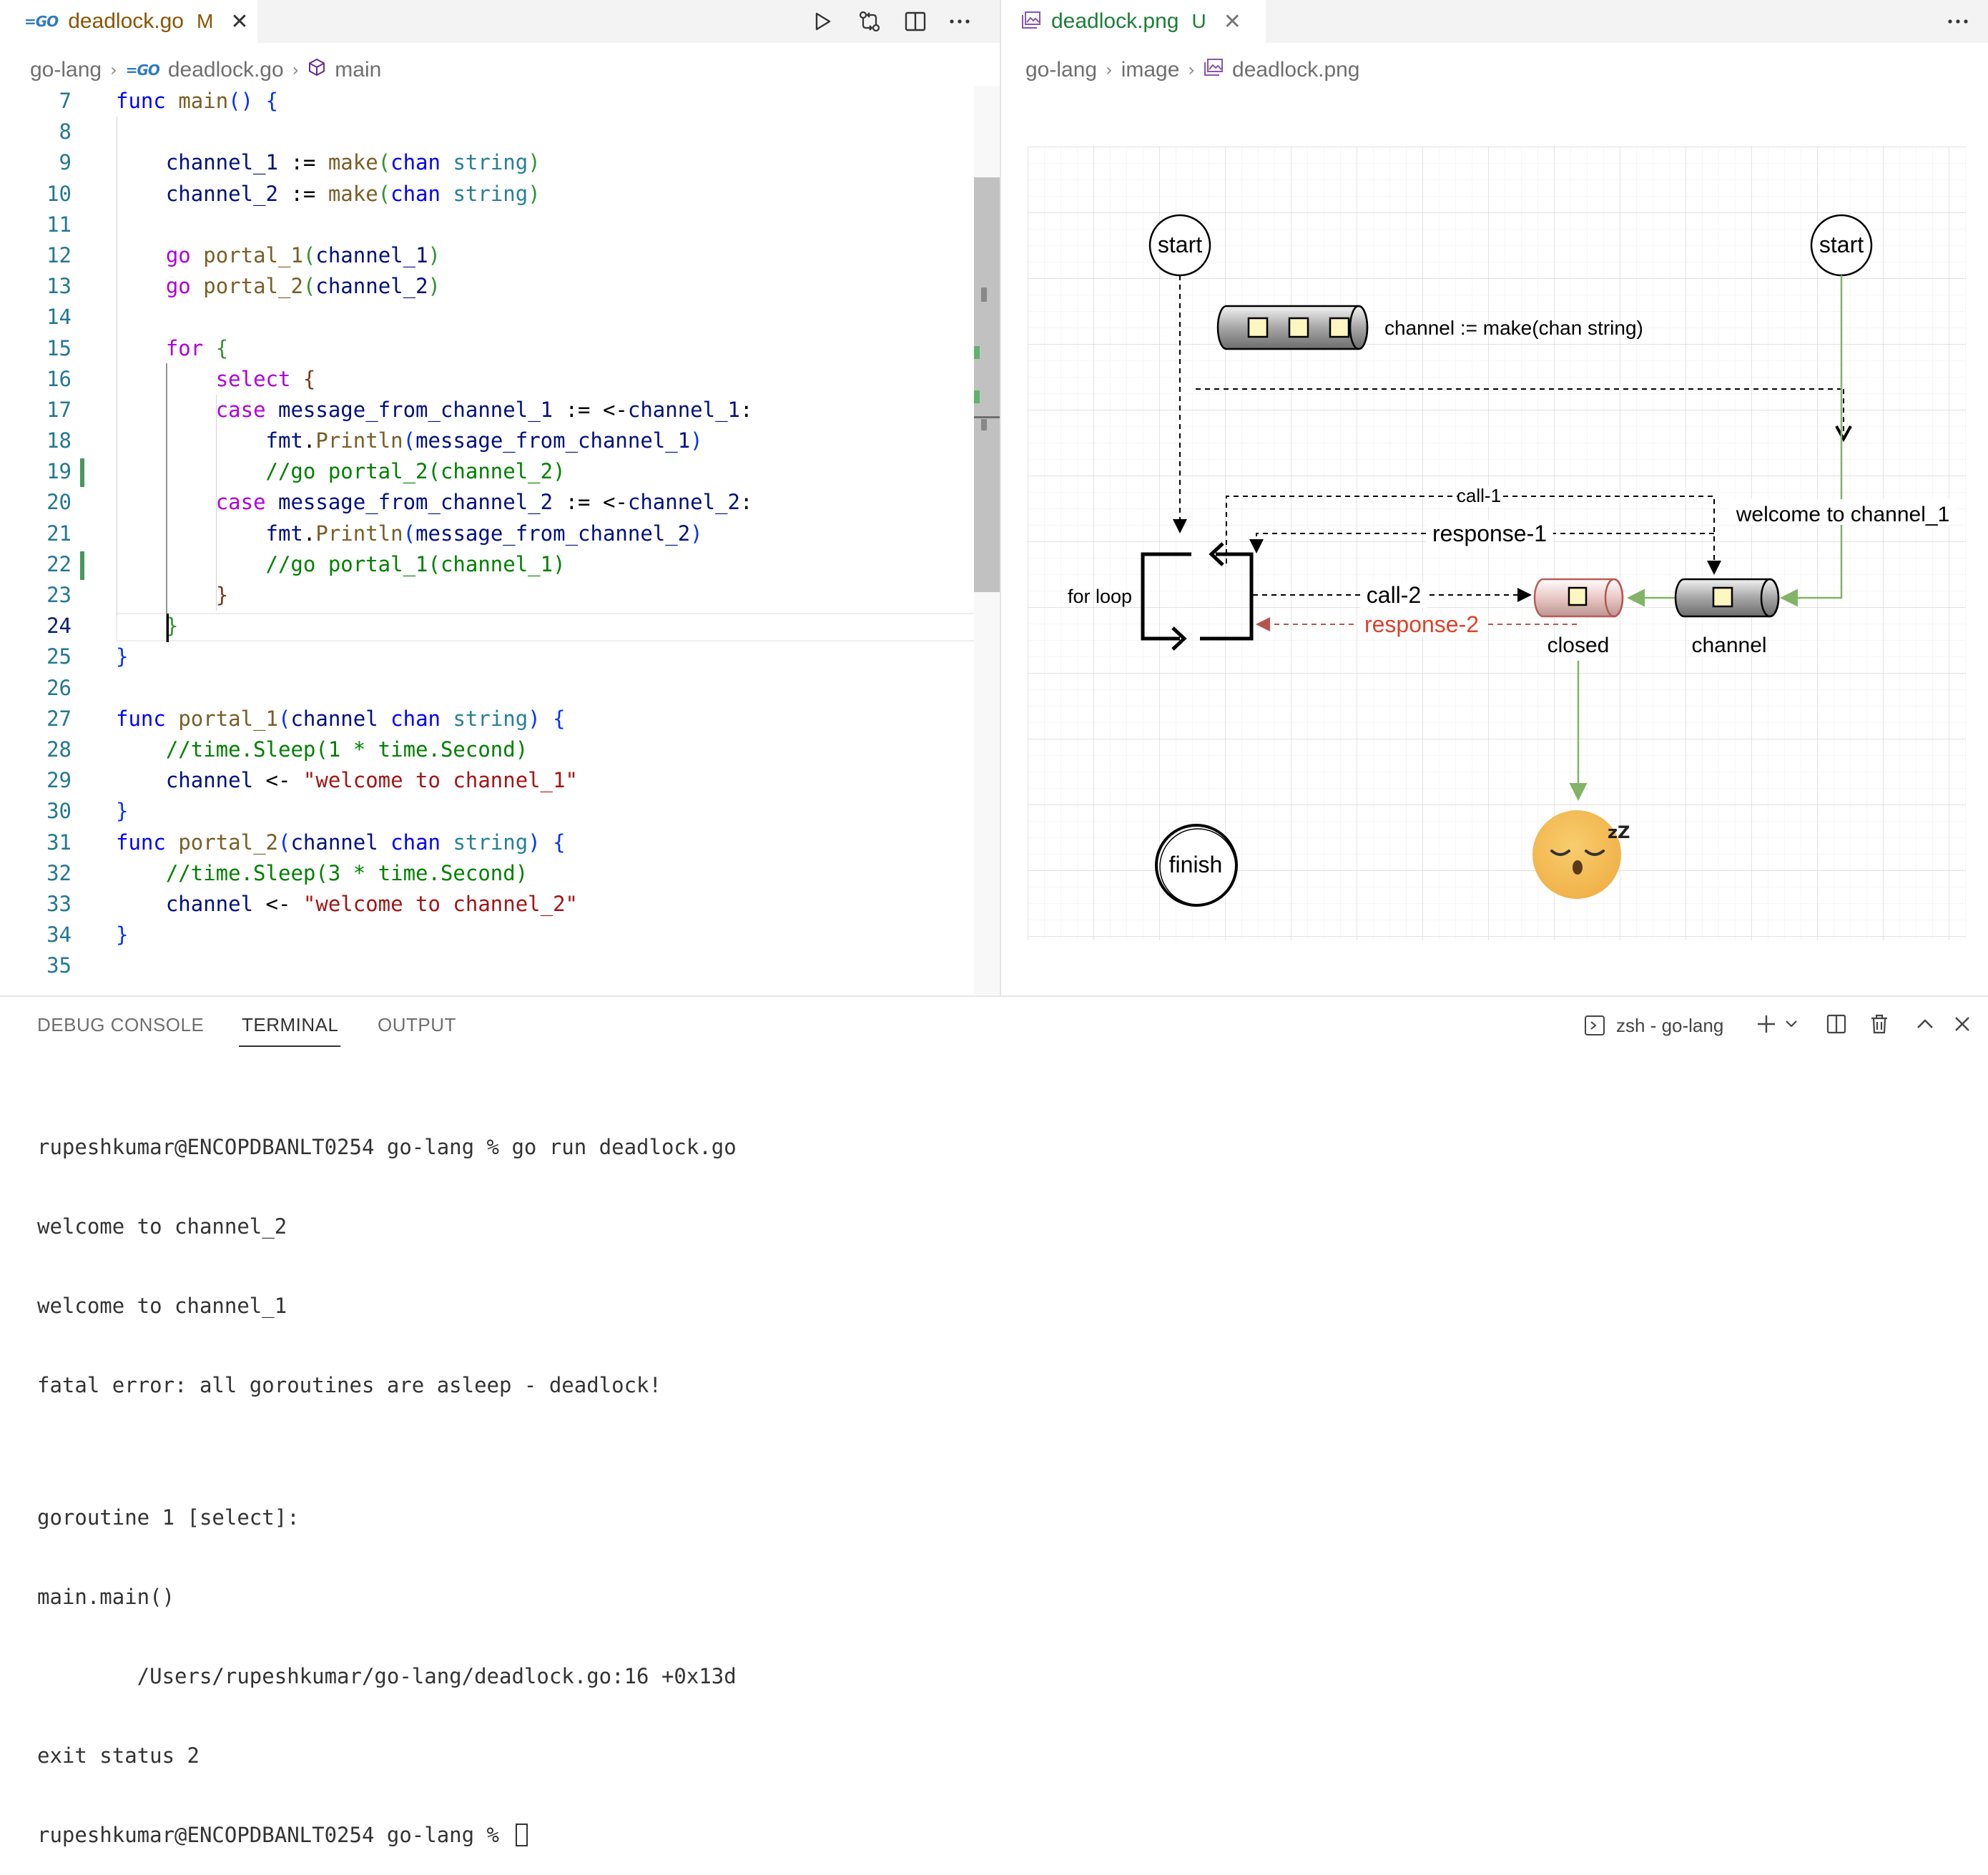  Describe the element at coordinates (486, 780) in the screenshot. I see `code-line: 29 channel <- "welcome to channel_1"` at that location.